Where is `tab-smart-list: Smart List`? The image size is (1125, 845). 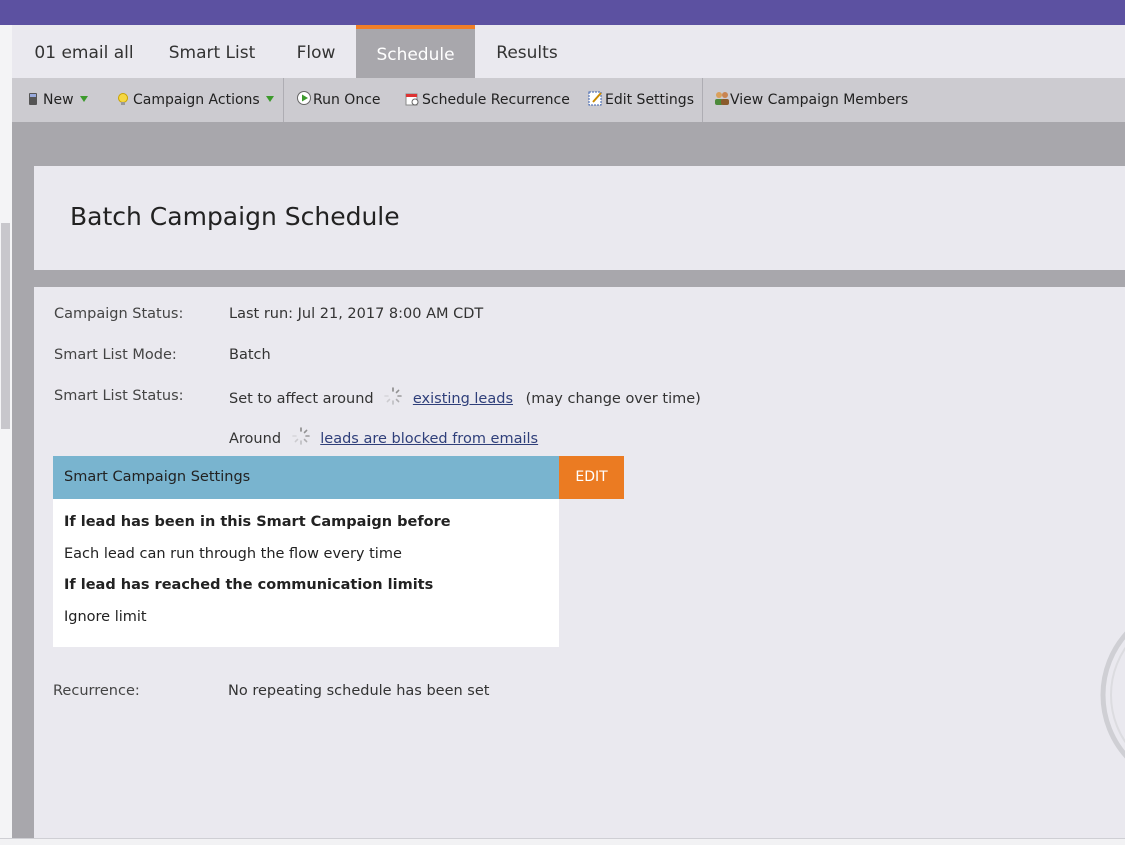 tab-smart-list: Smart List is located at coordinates (212, 51).